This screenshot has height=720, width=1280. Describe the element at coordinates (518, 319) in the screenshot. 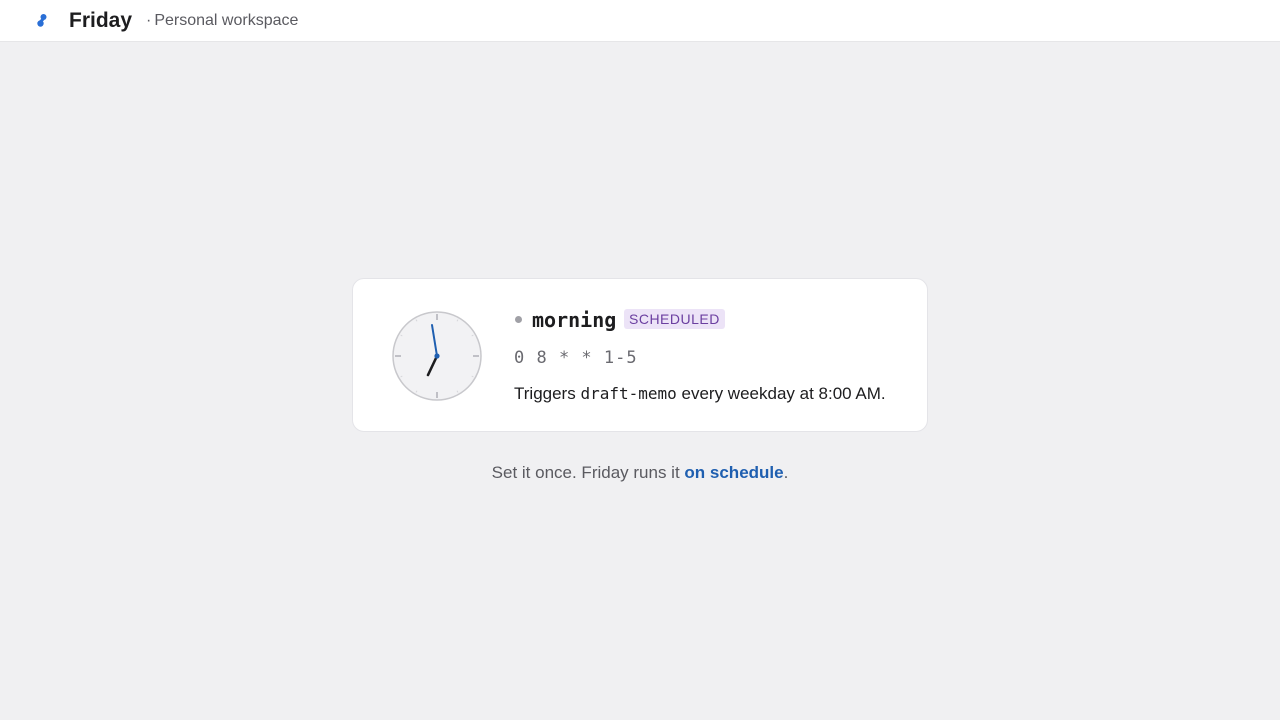

I see `status-dot-icon` at that location.